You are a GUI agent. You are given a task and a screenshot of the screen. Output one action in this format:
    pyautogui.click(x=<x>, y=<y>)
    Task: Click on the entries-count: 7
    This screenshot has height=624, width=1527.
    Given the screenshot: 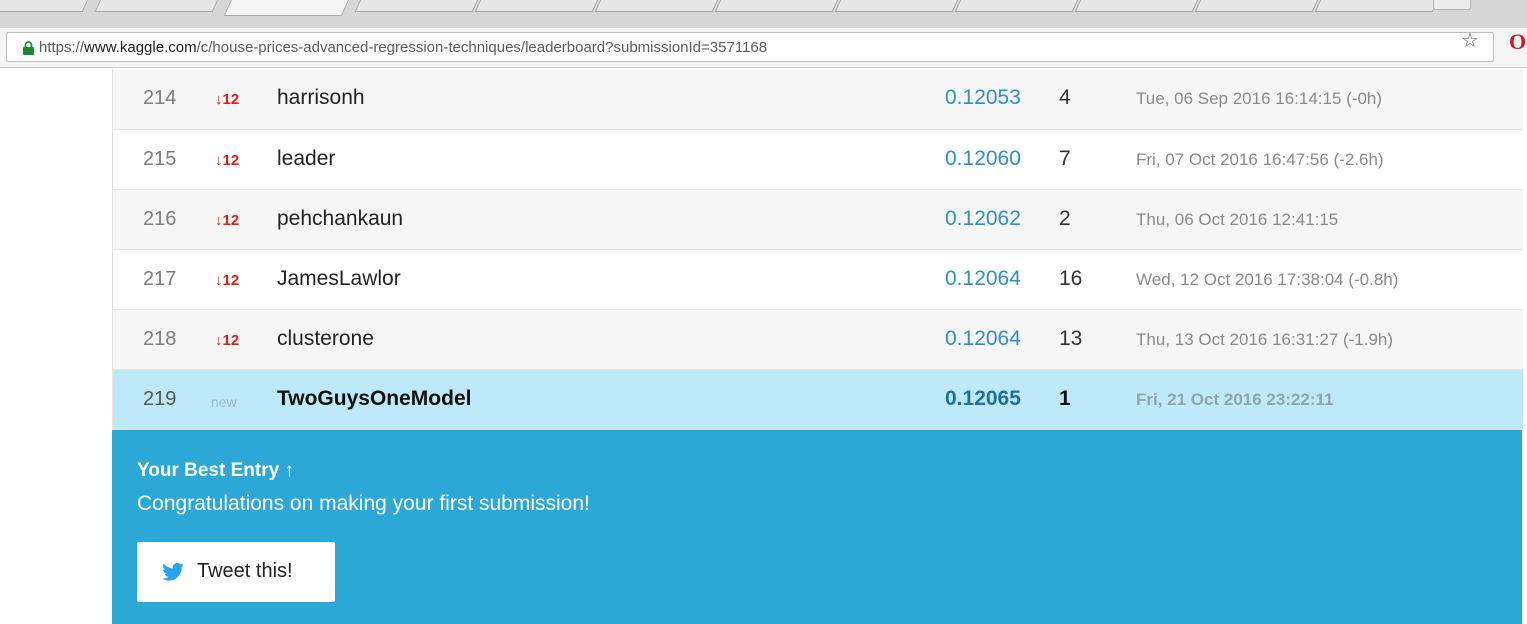 What is the action you would take?
    pyautogui.click(x=1065, y=158)
    